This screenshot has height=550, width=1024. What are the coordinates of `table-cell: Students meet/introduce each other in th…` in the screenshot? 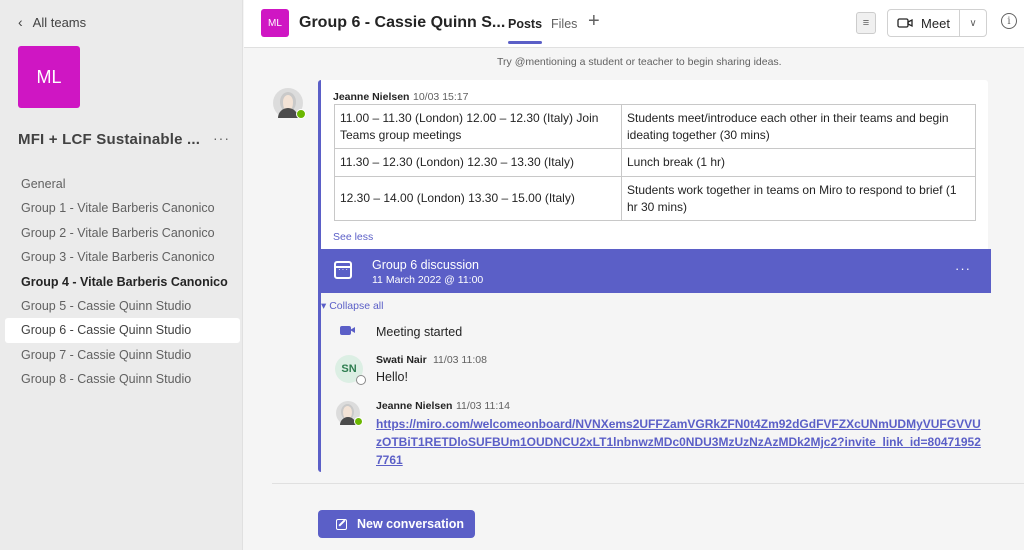 It's located at (798, 126).